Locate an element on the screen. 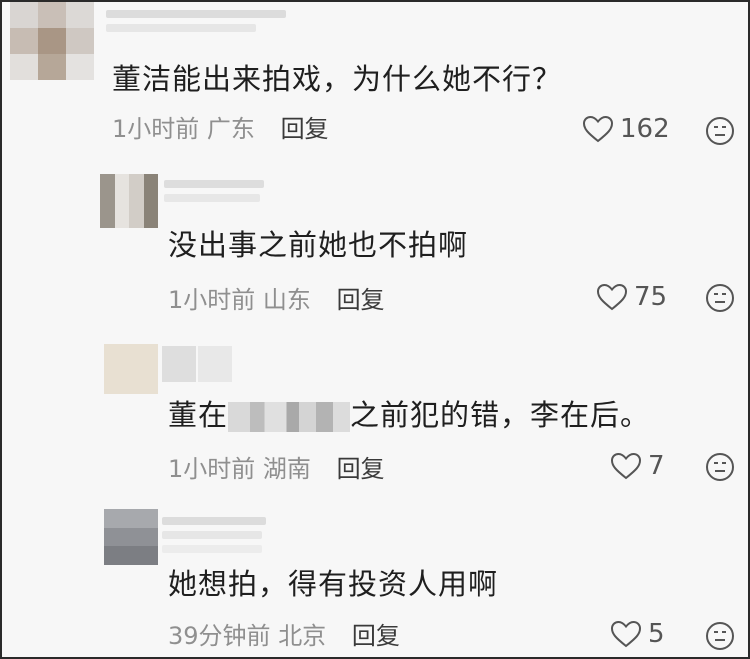 The width and height of the screenshot is (750, 659). comment-location: 山东 is located at coordinates (286, 300).